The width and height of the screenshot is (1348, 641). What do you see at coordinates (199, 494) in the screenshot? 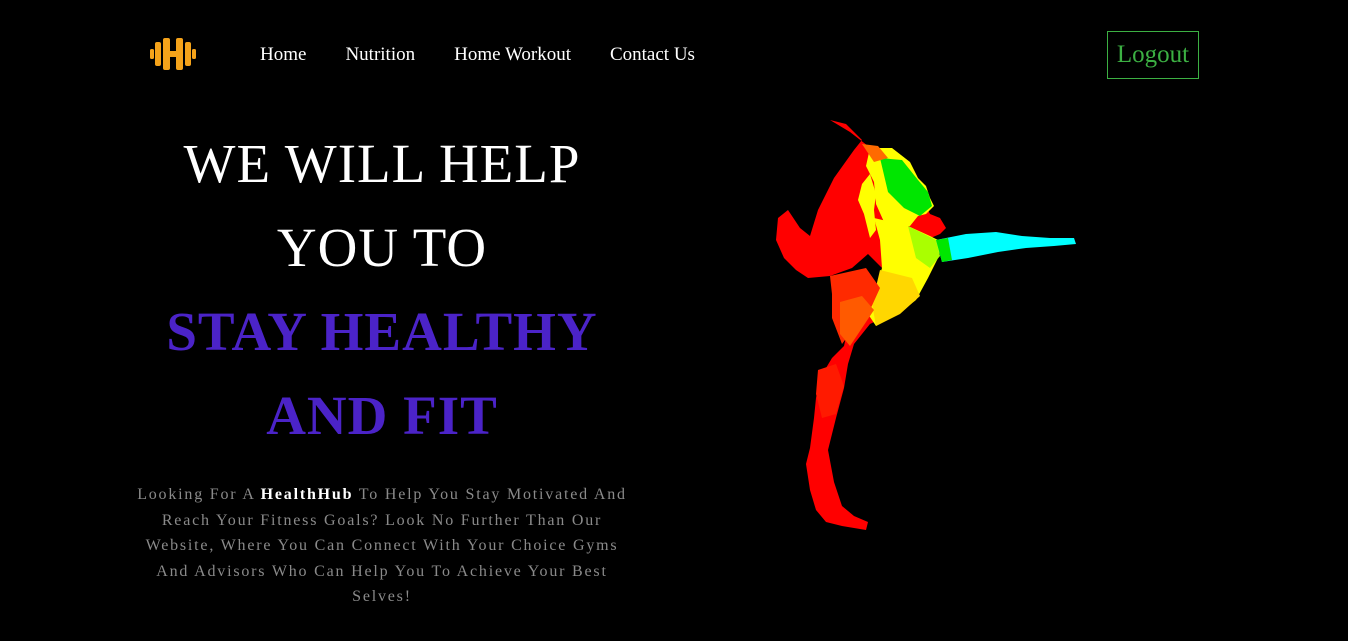
I see `desc-text-before: Looking For A` at bounding box center [199, 494].